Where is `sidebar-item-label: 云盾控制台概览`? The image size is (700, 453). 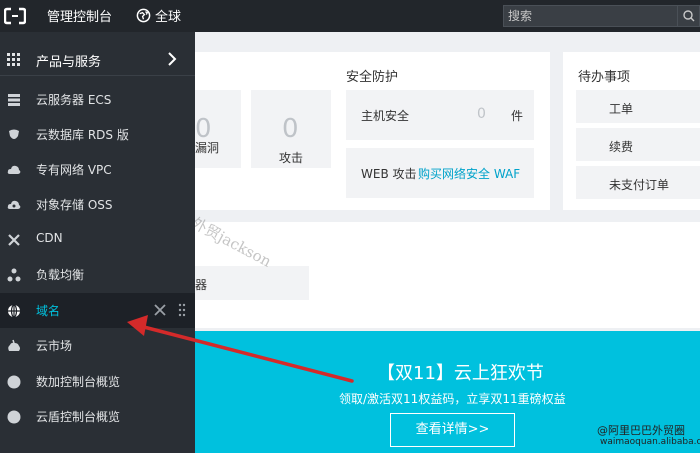 sidebar-item-label: 云盾控制台概览 is located at coordinates (78, 417).